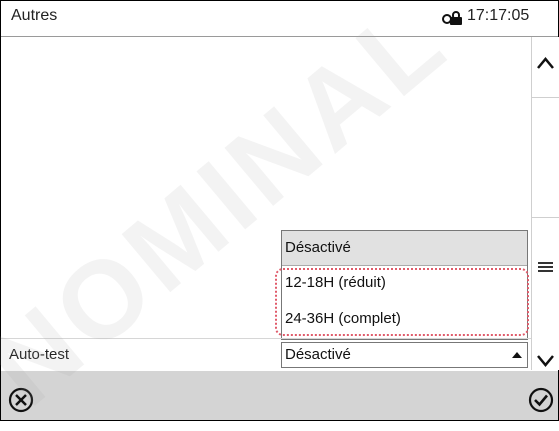 Image resolution: width=559 pixels, height=431 pixels. What do you see at coordinates (34, 15) in the screenshot?
I see `page-title: Autres` at bounding box center [34, 15].